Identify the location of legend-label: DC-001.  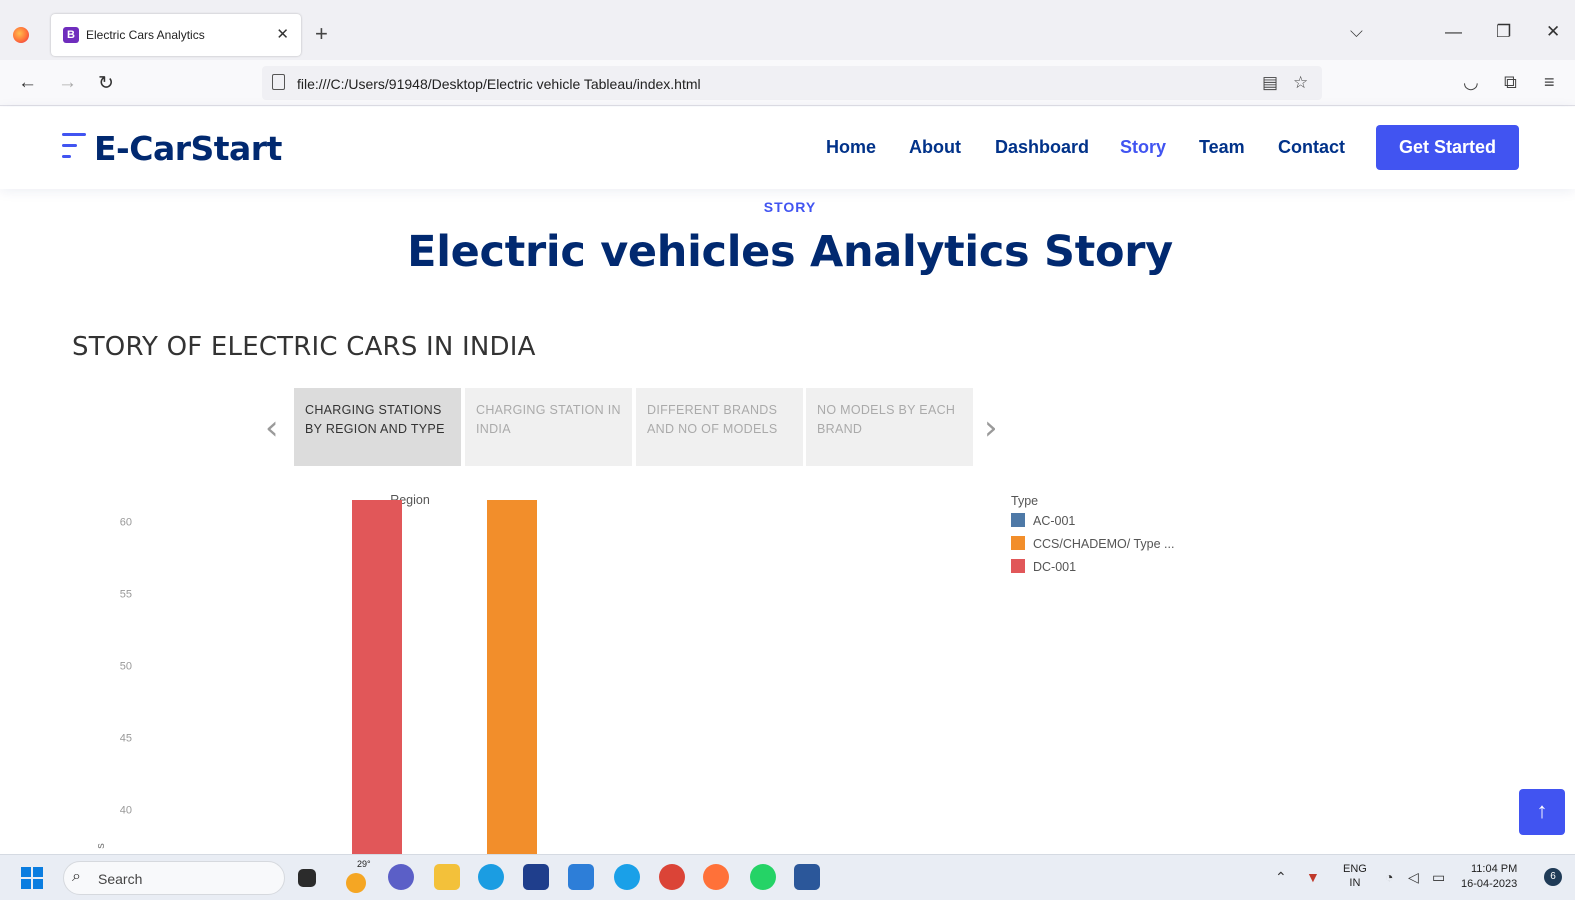
(1055, 567).